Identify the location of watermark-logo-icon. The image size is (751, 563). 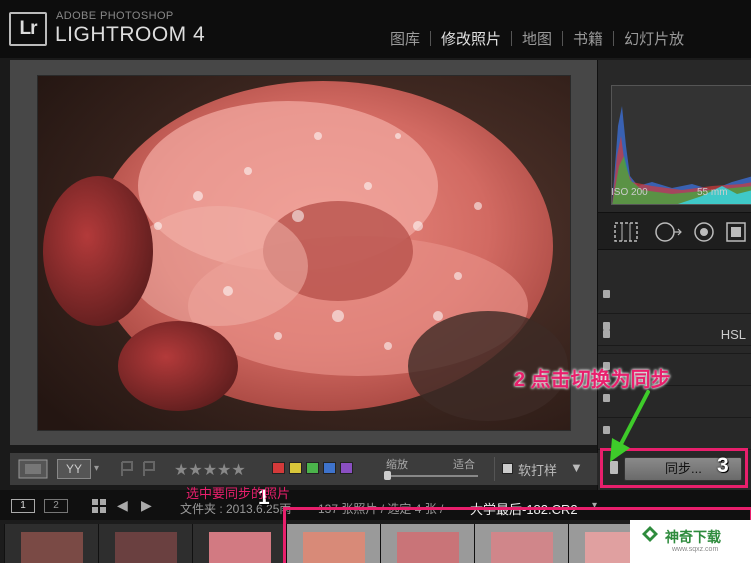
(650, 534).